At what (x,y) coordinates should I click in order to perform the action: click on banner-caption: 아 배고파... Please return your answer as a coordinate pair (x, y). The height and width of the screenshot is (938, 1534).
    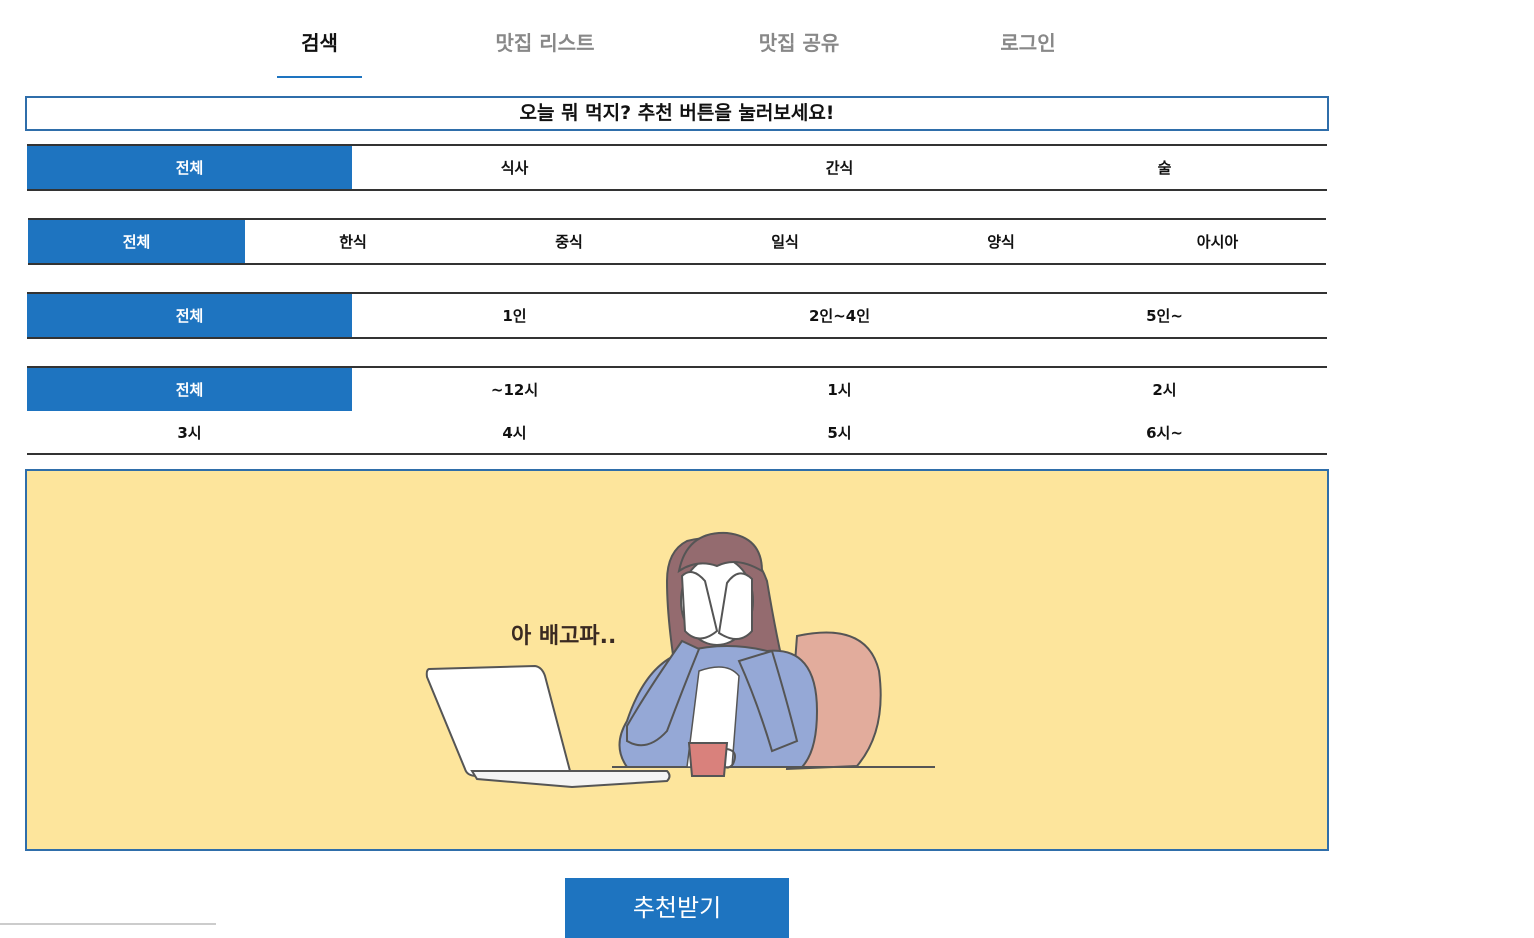
    Looking at the image, I should click on (563, 636).